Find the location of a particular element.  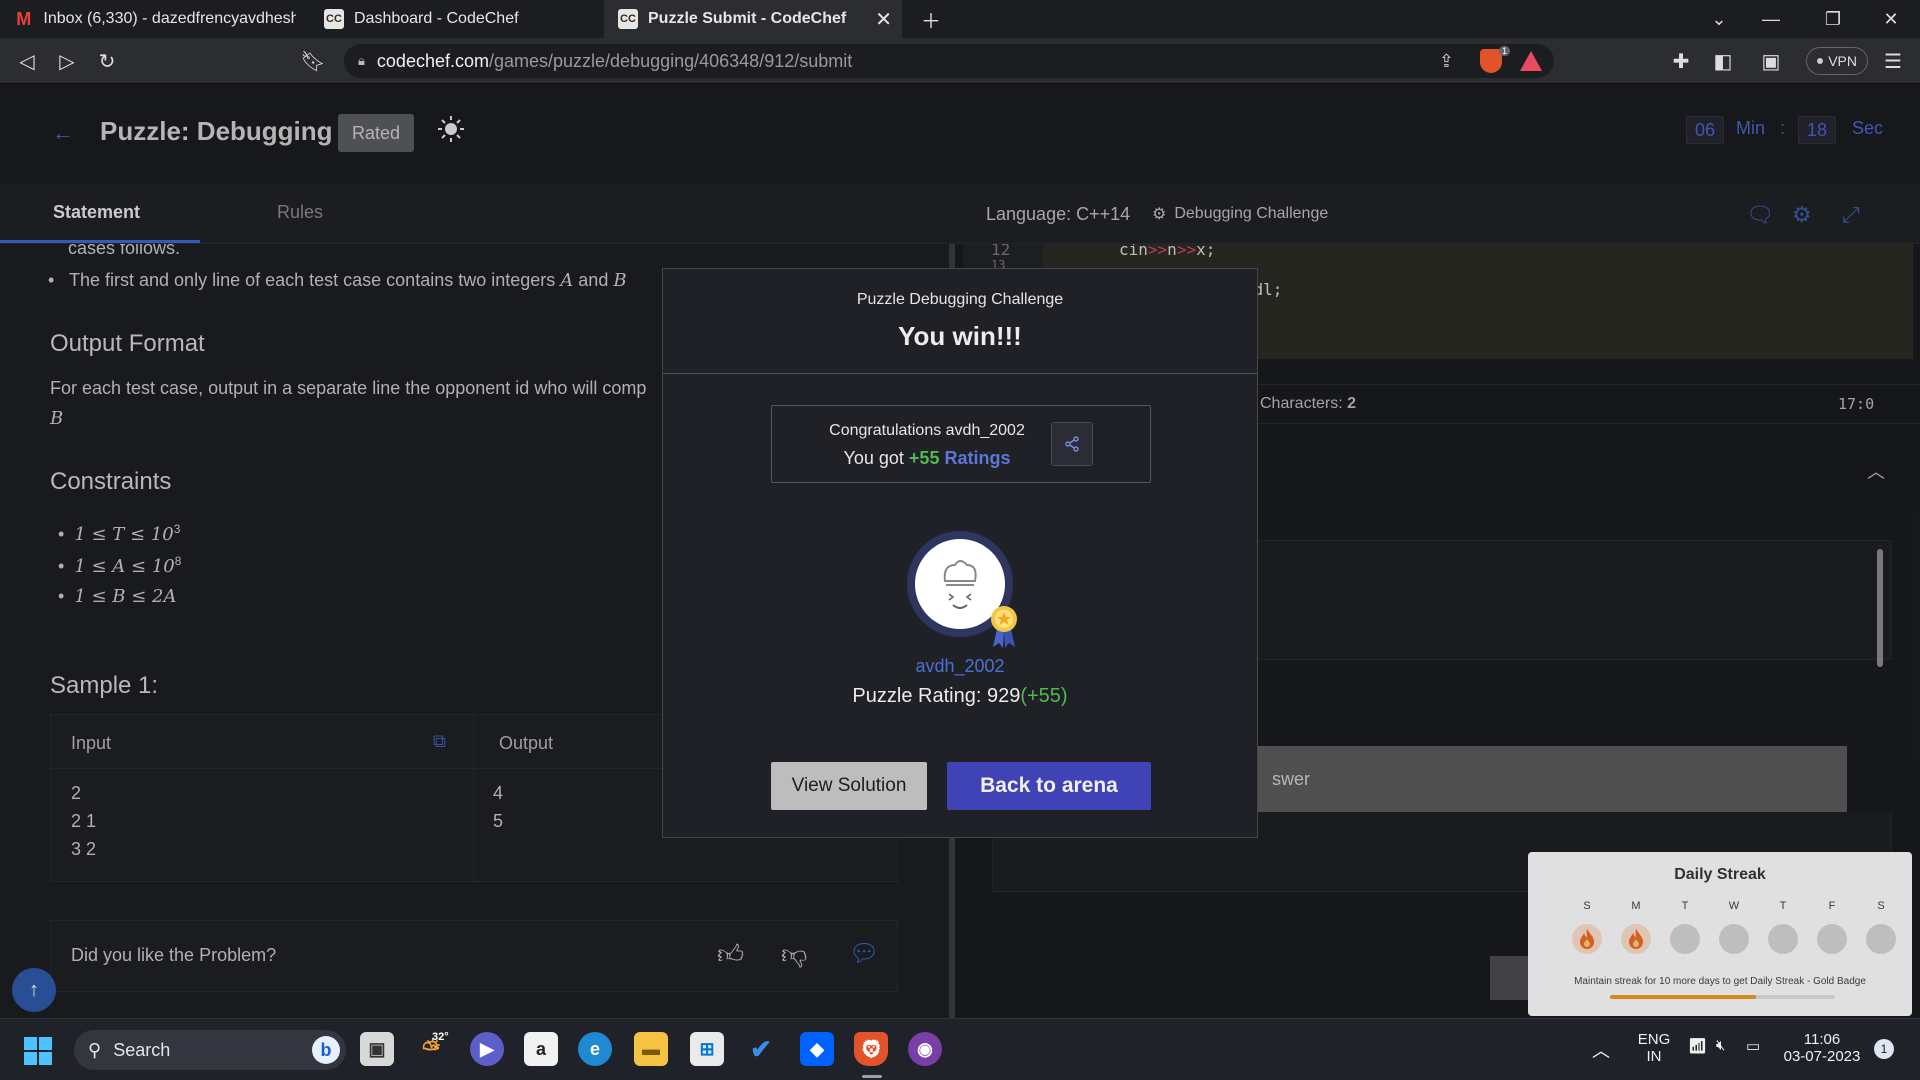

puzzle-rating: Puzzle Rating: 929(+55) is located at coordinates (960, 696).